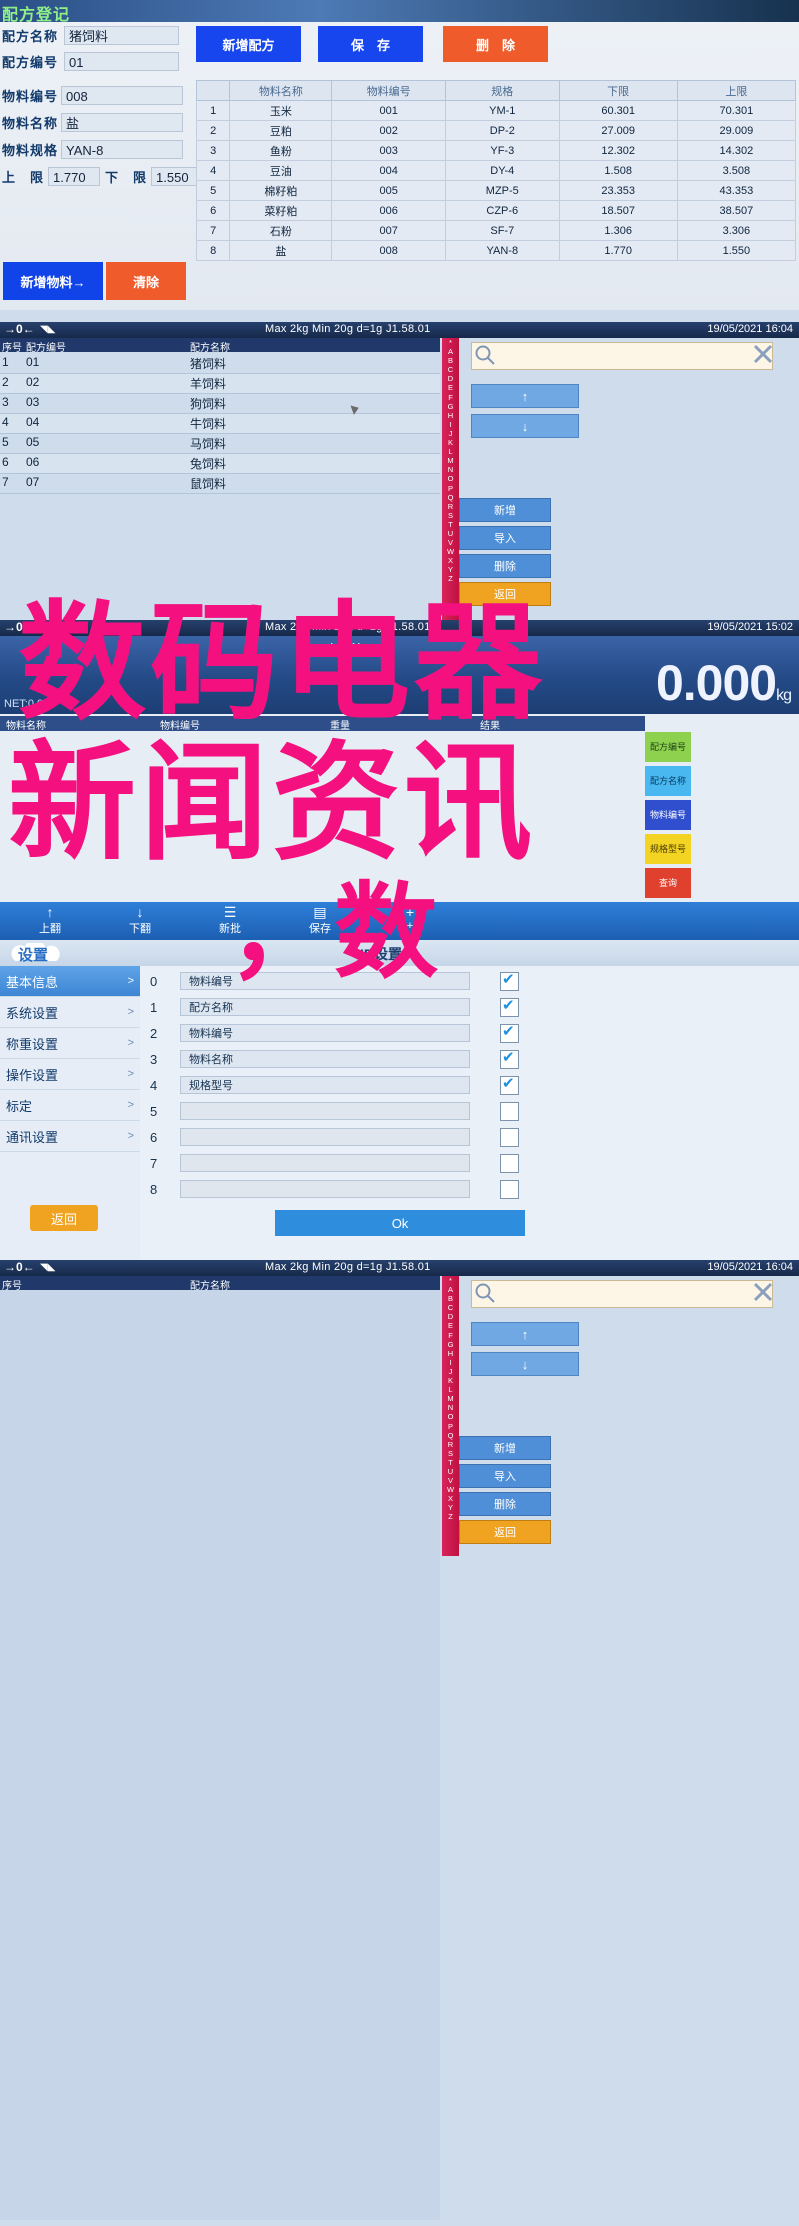 The height and width of the screenshot is (2226, 799). Describe the element at coordinates (220, 464) in the screenshot. I see `list-item: 6 06 兔饲料` at that location.